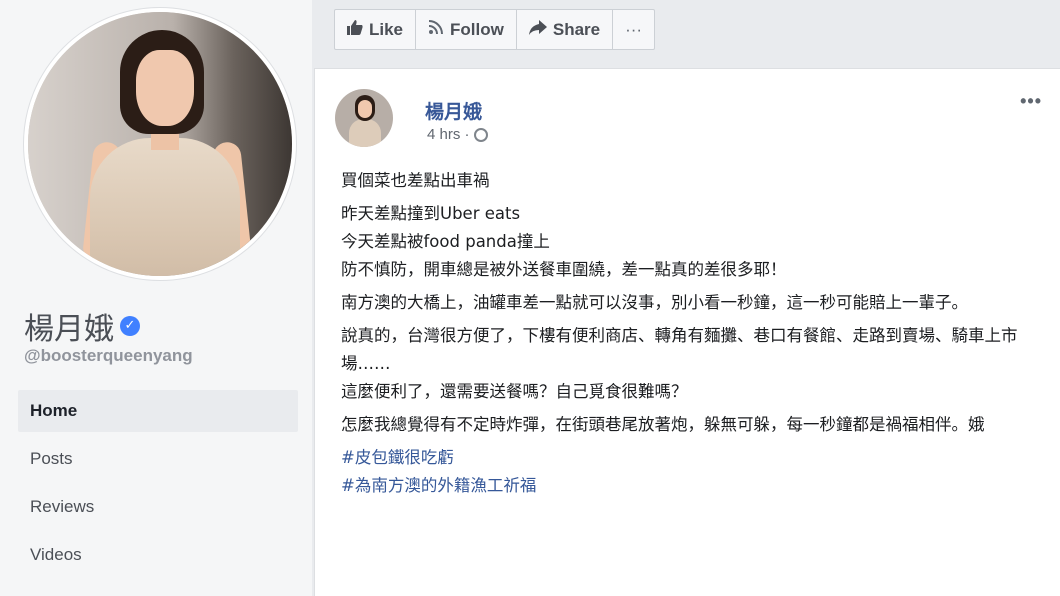  What do you see at coordinates (477, 29) in the screenshot?
I see `follow-label: Follow` at bounding box center [477, 29].